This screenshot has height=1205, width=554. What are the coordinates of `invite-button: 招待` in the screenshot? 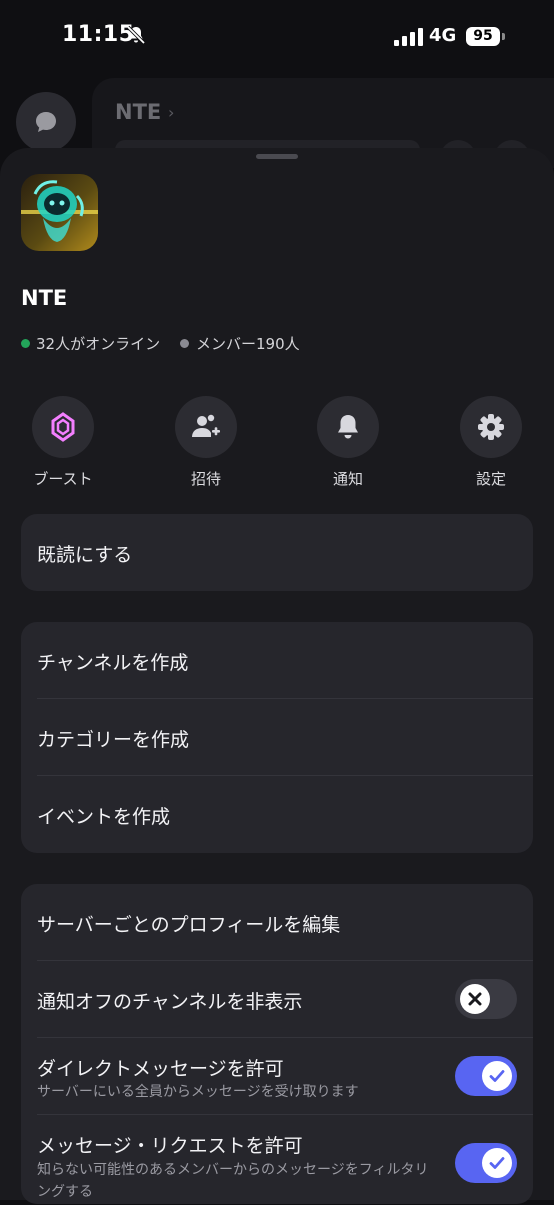 It's located at (206, 442).